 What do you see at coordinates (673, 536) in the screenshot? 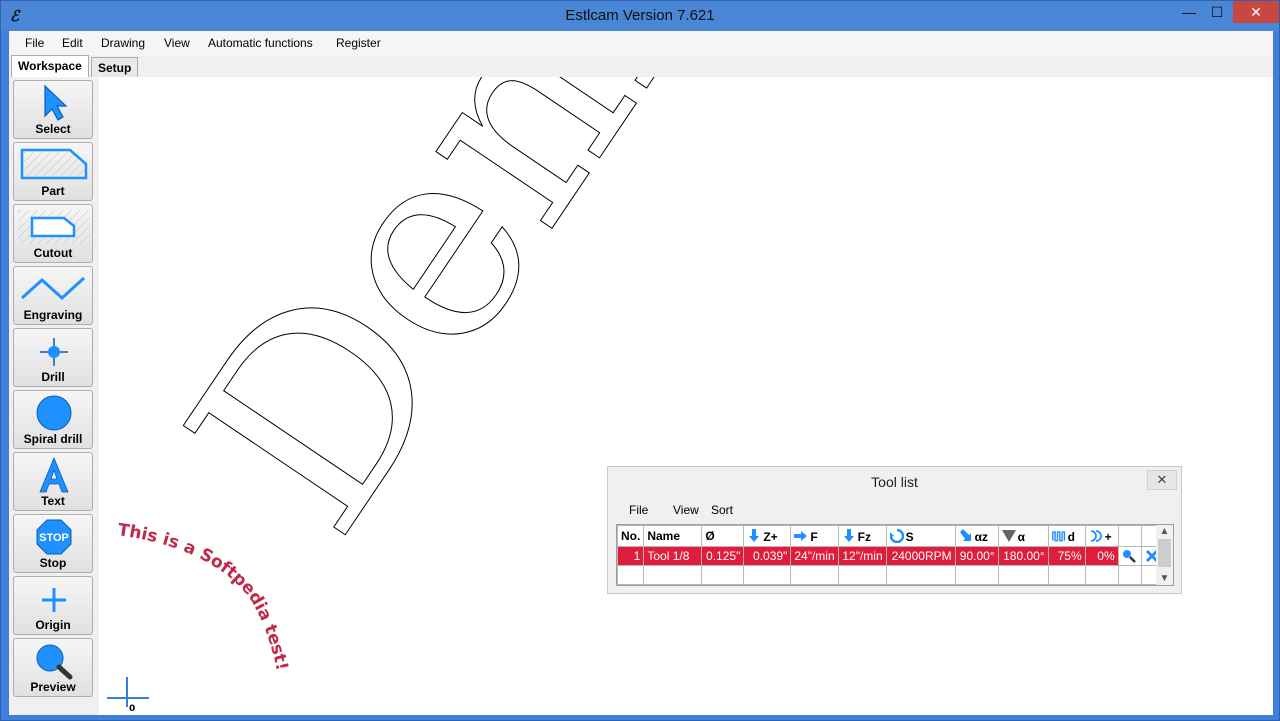
I see `col-name: Name` at bounding box center [673, 536].